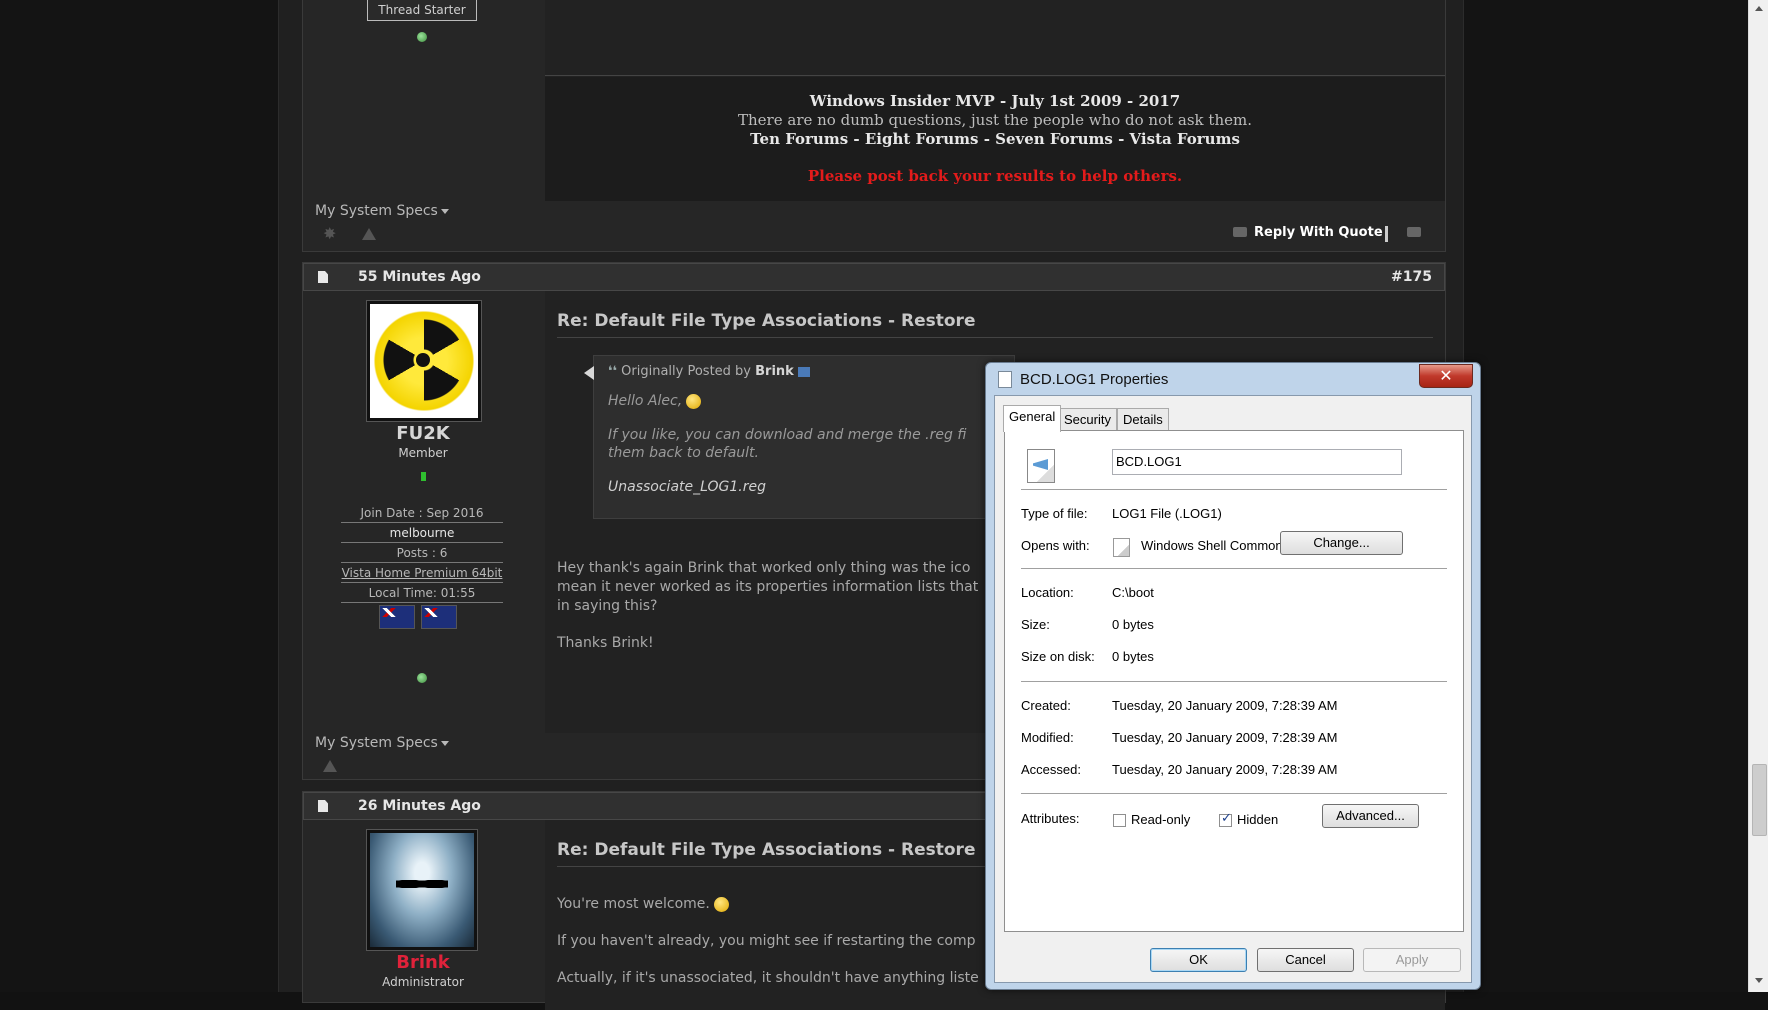 This screenshot has height=1010, width=1768. Describe the element at coordinates (423, 433) in the screenshot. I see `username: FU2K` at that location.